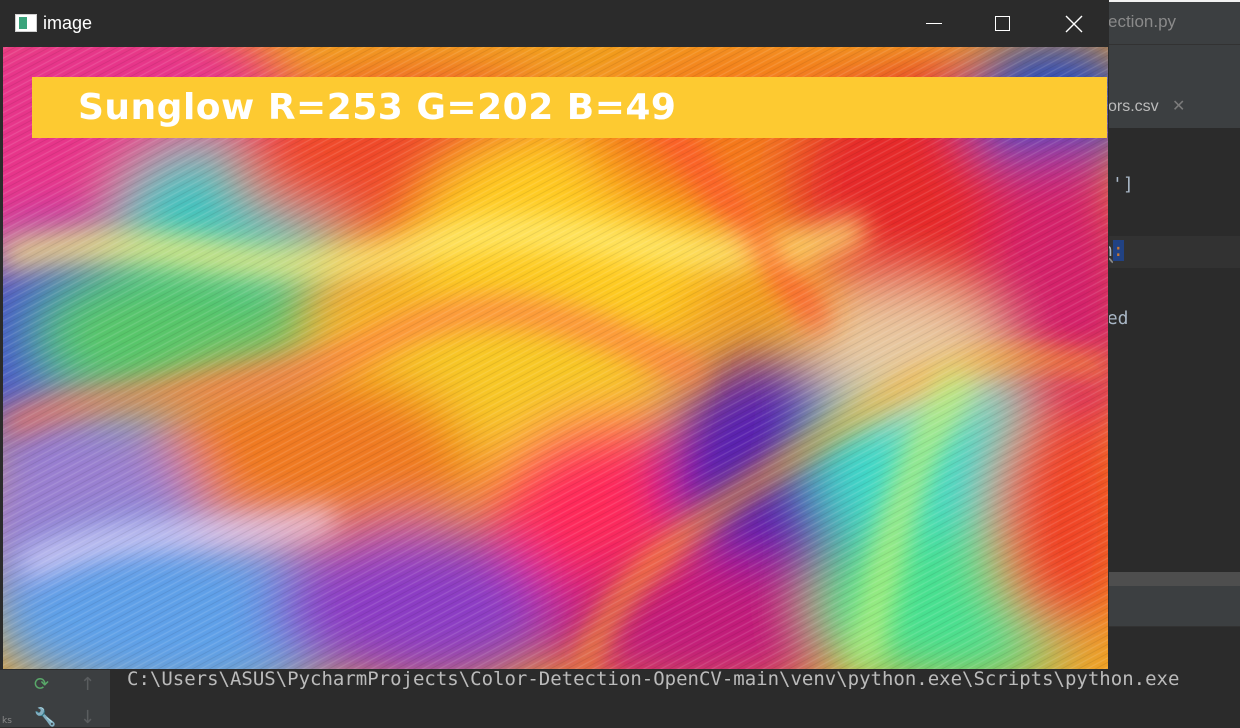 The image size is (1240, 728). Describe the element at coordinates (1118, 250) in the screenshot. I see `code-token-highlight: :` at that location.